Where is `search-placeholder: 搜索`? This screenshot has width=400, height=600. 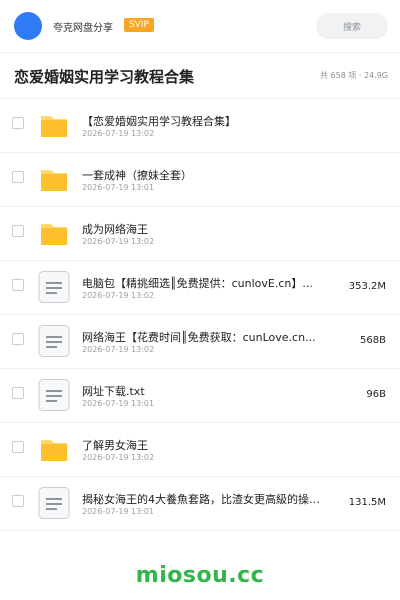 search-placeholder: 搜索 is located at coordinates (351, 28).